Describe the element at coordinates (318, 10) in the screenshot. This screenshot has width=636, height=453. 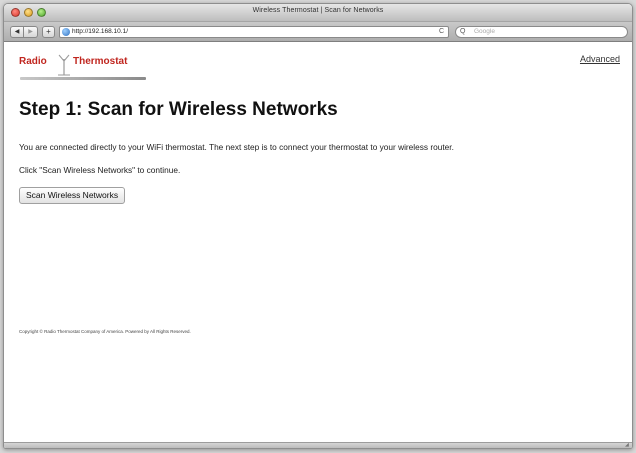
I see `window-title: Wireless Thermostat | Scan for Networks` at that location.